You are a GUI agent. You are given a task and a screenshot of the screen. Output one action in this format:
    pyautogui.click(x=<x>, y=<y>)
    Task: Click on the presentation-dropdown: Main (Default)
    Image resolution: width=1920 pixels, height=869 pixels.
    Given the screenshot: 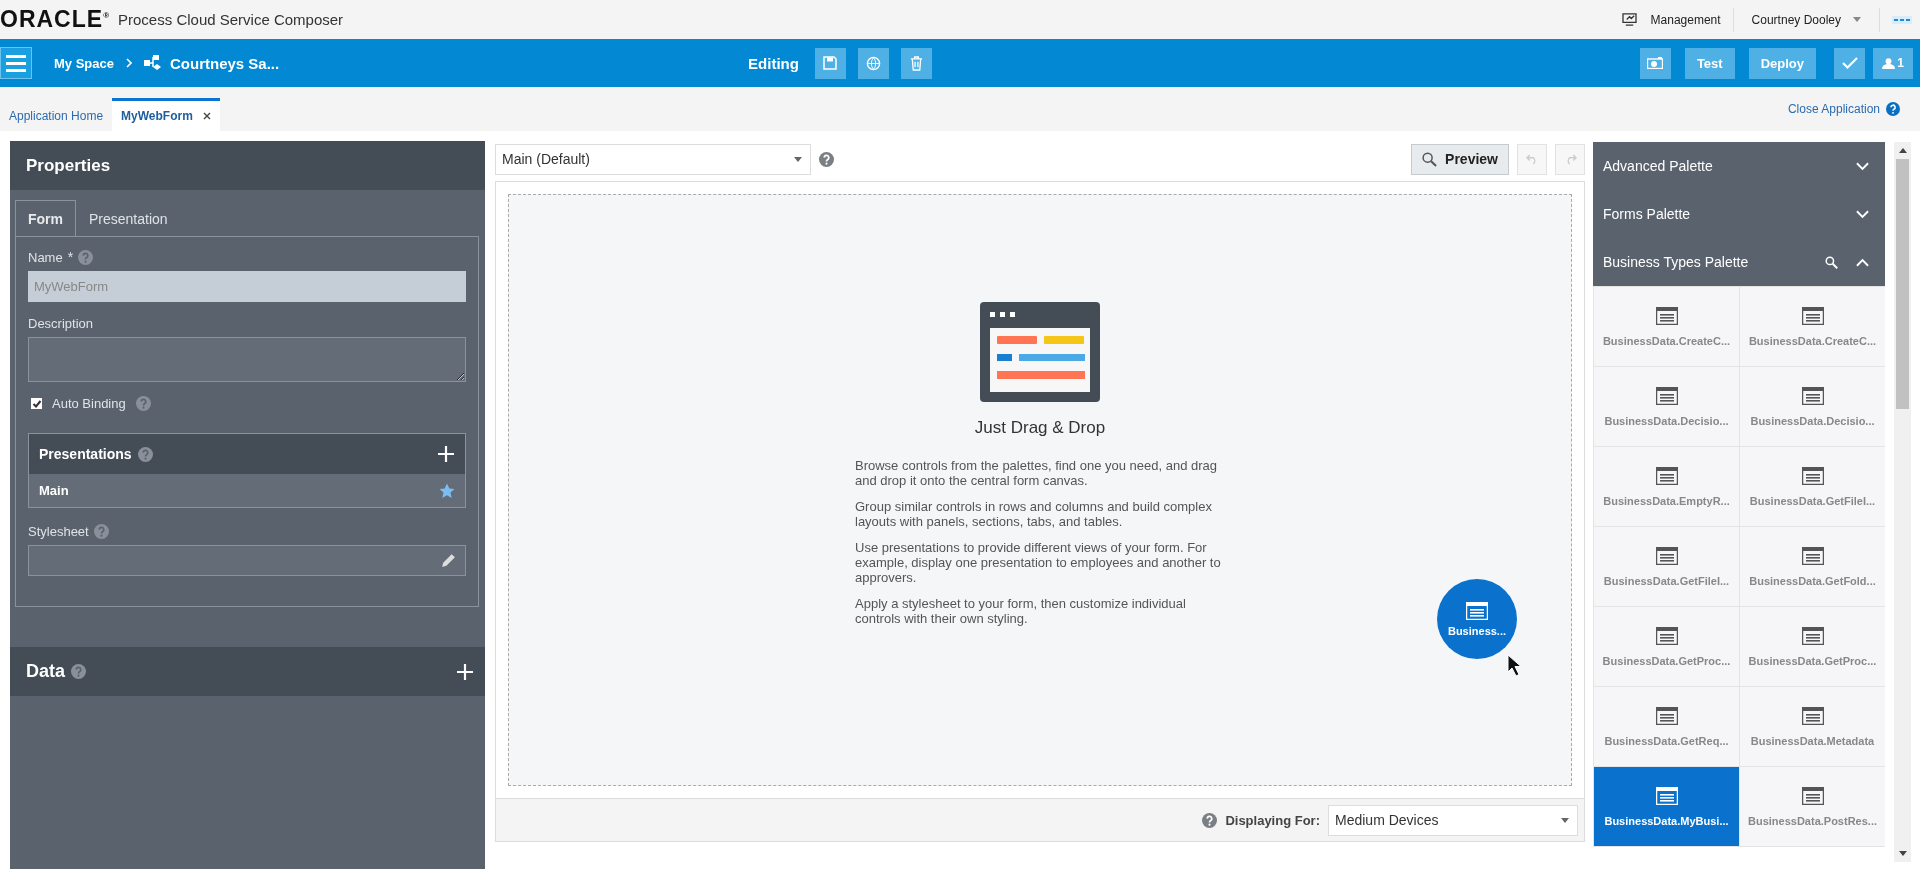 What is the action you would take?
    pyautogui.click(x=653, y=159)
    